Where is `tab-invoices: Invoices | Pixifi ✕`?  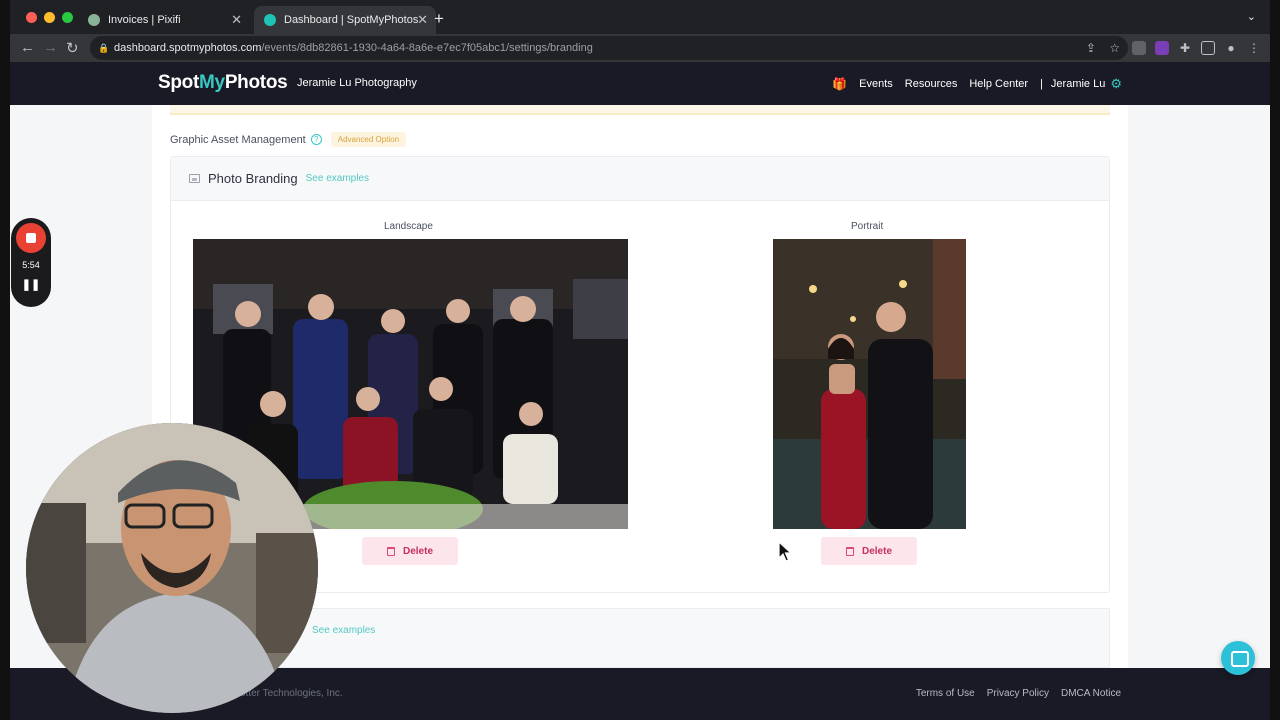
tab-invoices: Invoices | Pixifi ✕ is located at coordinates (164, 20).